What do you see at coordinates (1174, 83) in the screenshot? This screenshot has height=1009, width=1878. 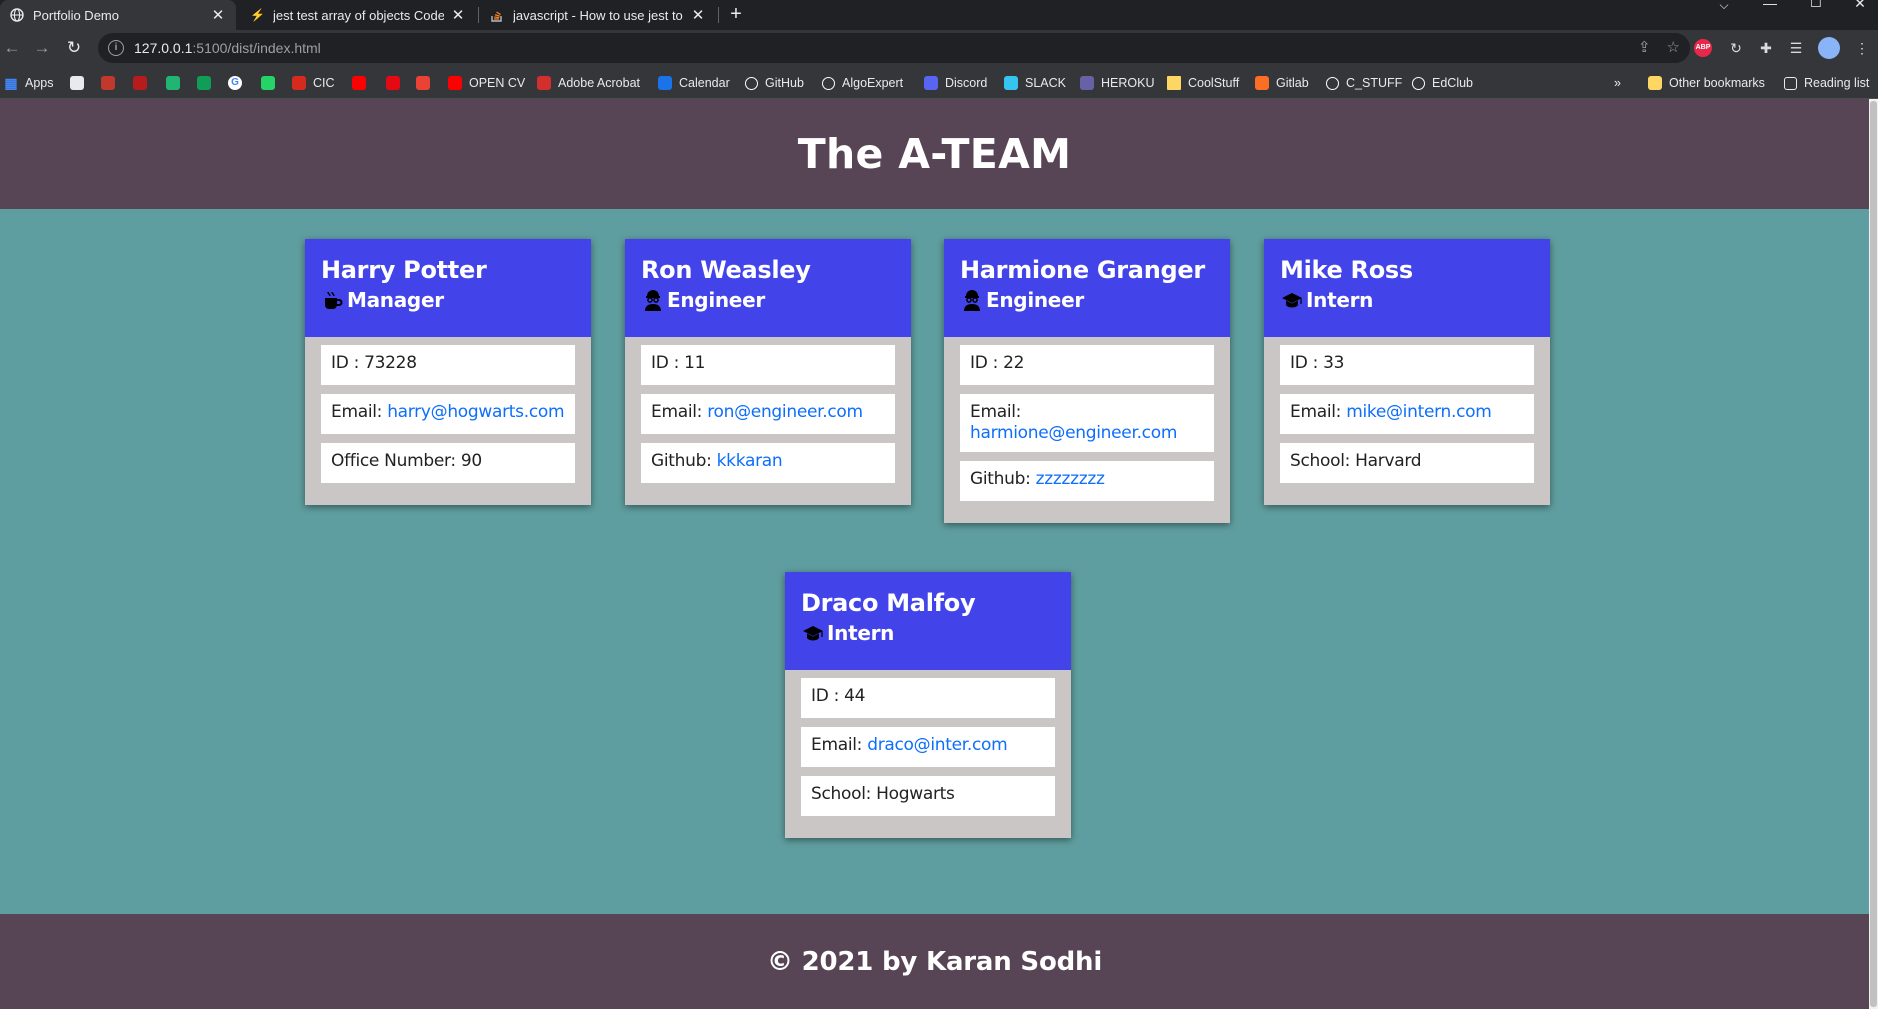 I see `folder-icon` at bounding box center [1174, 83].